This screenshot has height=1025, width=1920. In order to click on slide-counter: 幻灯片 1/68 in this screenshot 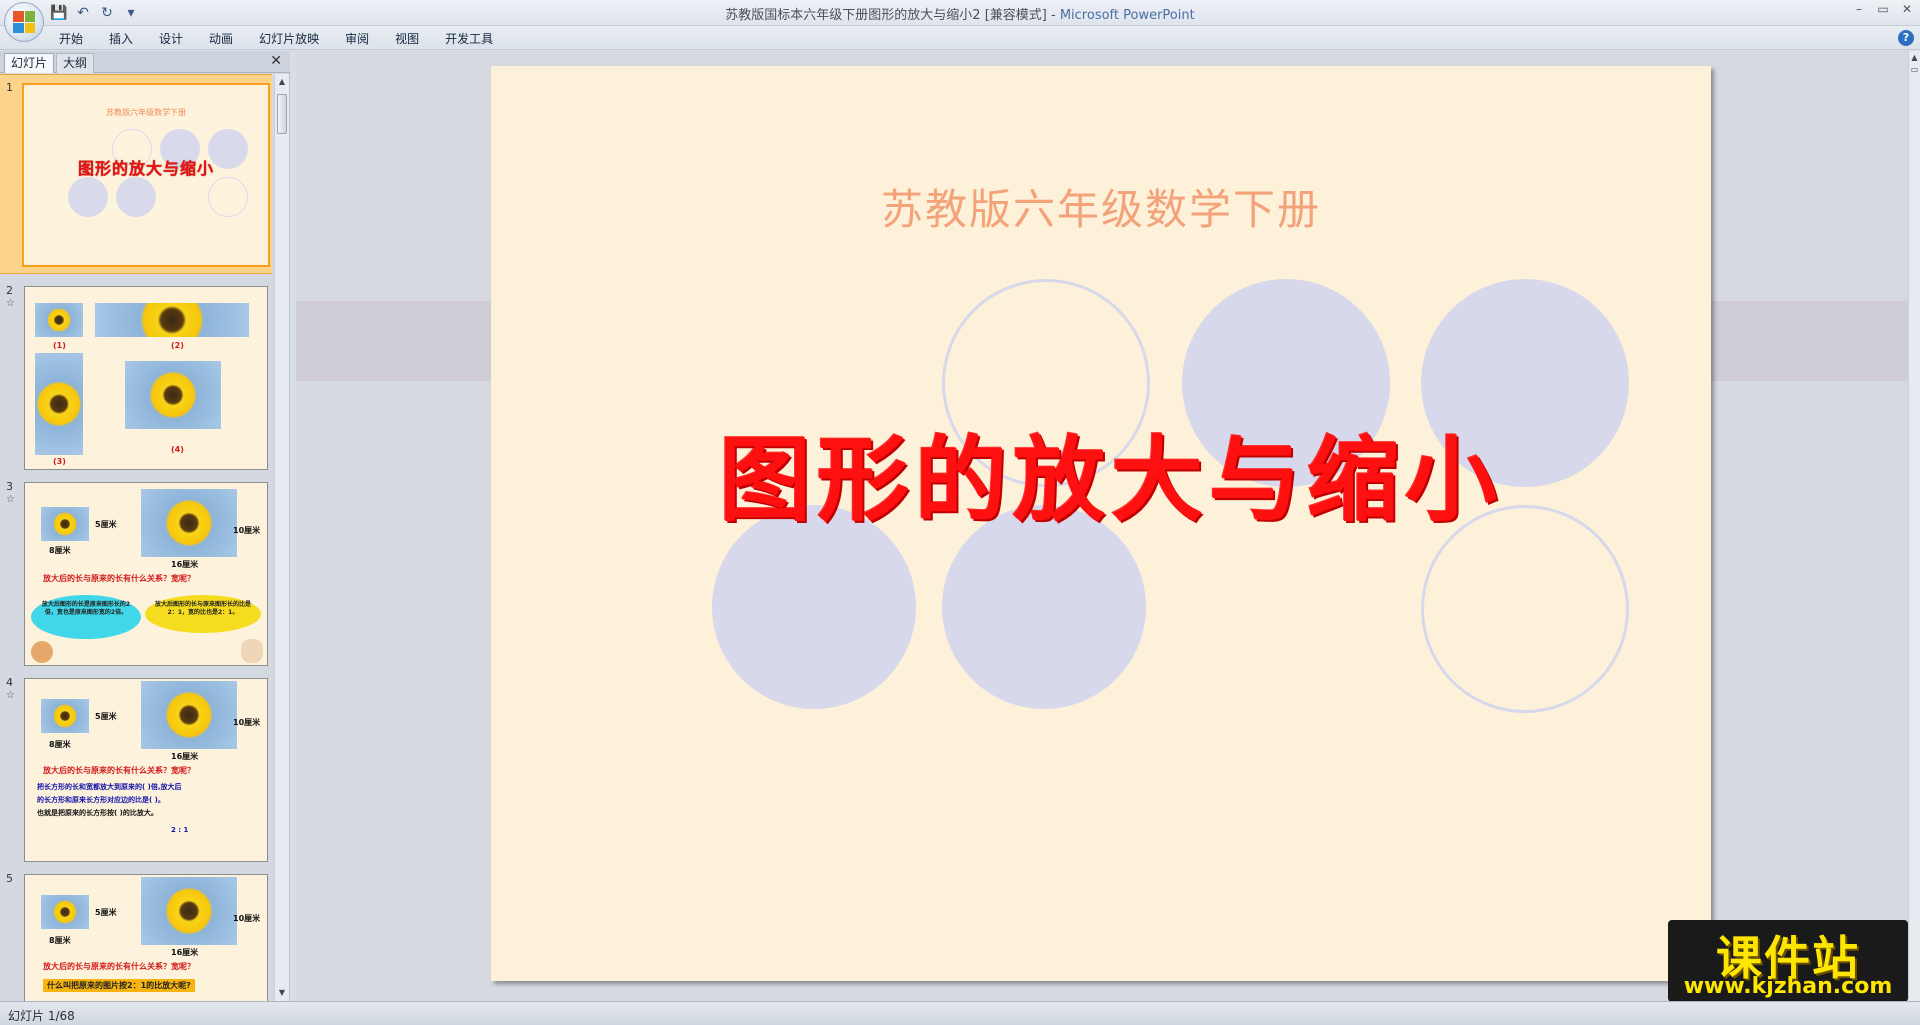, I will do `click(41, 1016)`.